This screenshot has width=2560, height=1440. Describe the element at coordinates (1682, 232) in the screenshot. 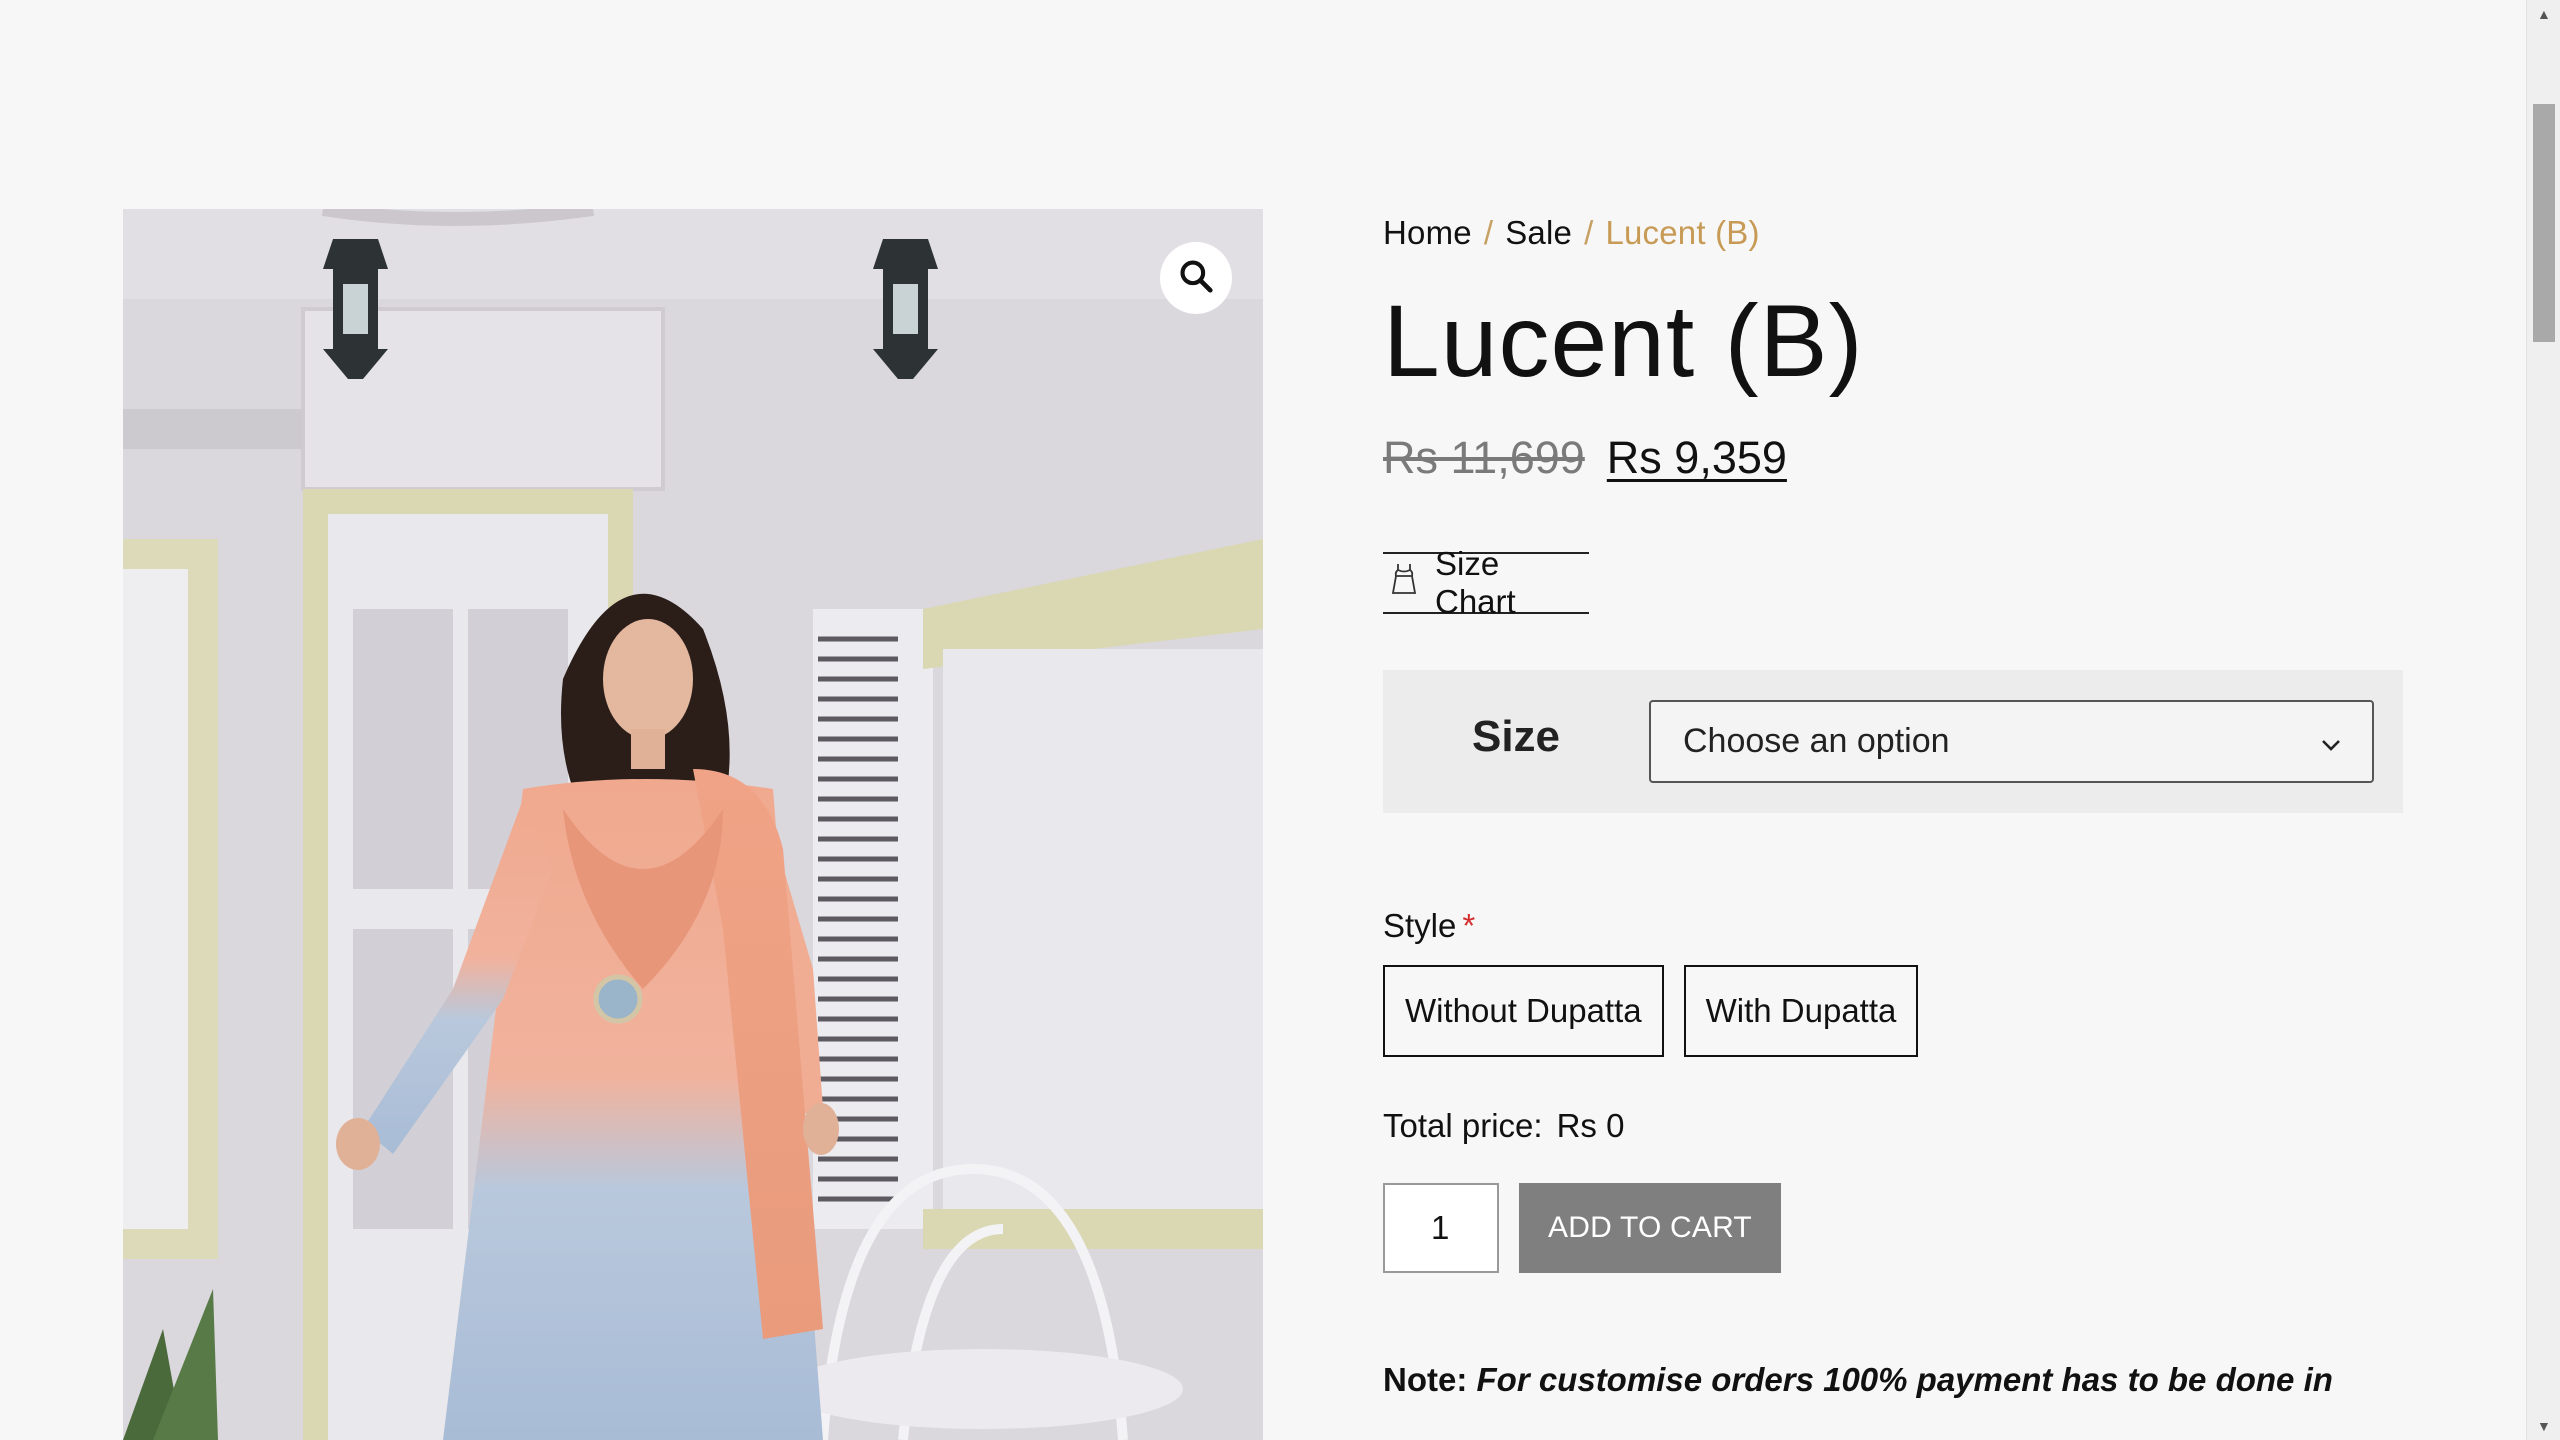

I see `breadcrumb-current: Lucent (B)` at that location.